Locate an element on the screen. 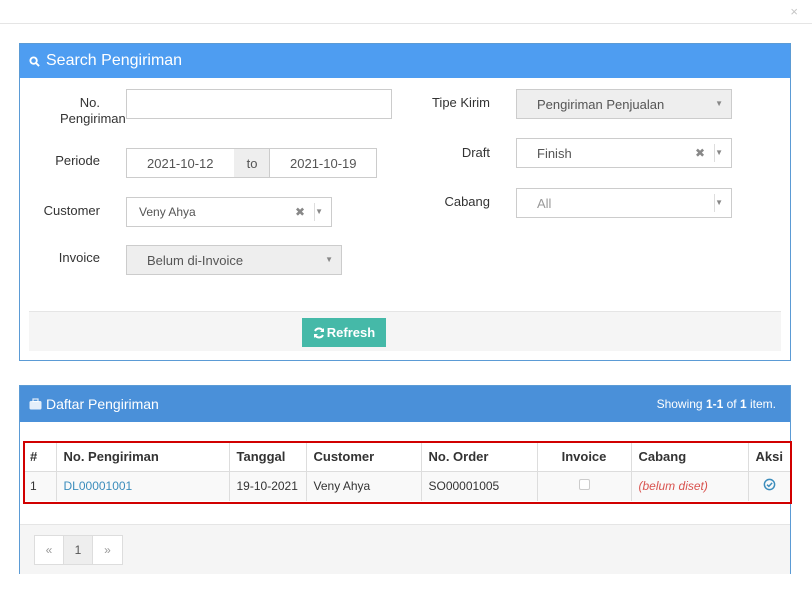  col-num: # is located at coordinates (40, 457).